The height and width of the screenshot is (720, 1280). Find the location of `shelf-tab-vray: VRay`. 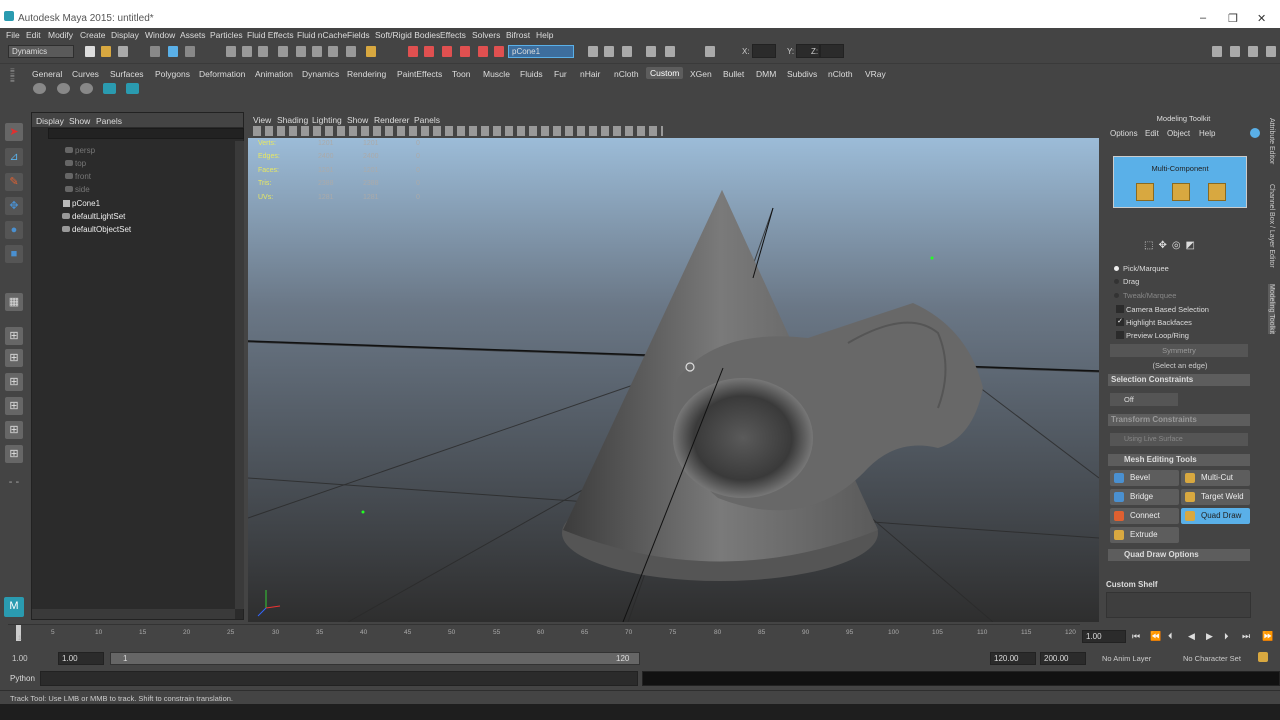

shelf-tab-vray: VRay is located at coordinates (875, 74).